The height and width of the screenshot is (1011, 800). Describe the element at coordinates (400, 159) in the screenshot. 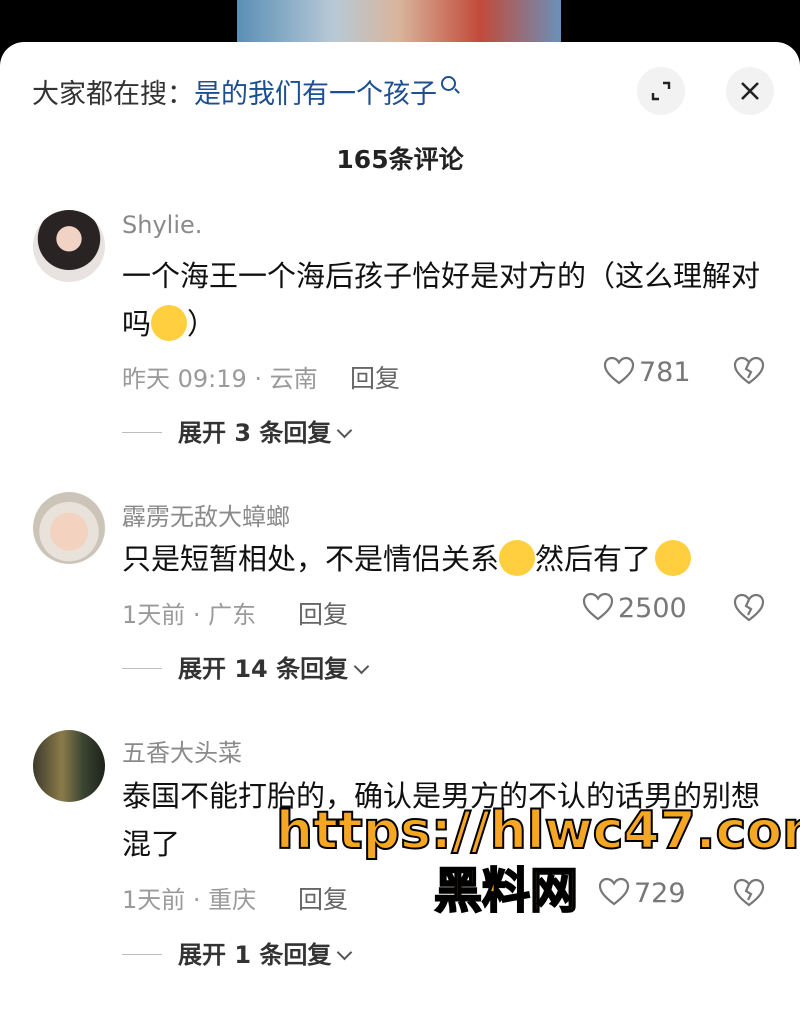

I see `comment-count: 165条评论` at that location.